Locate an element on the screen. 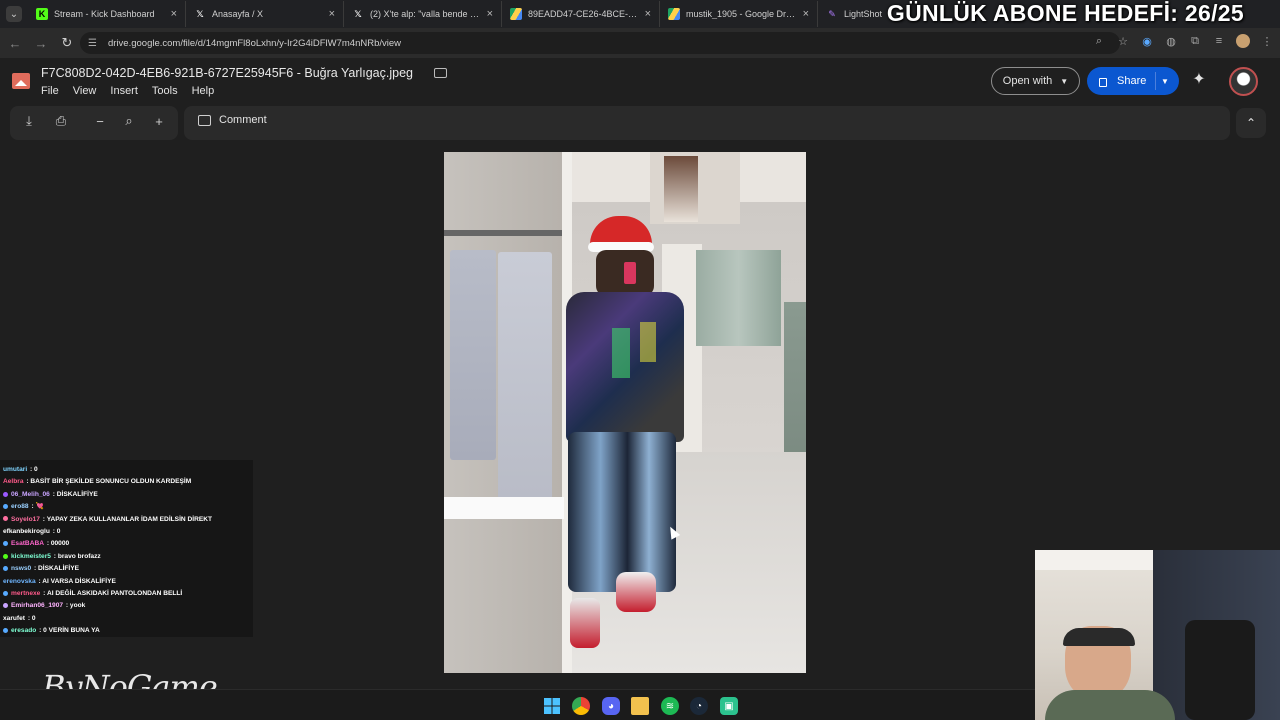  extension-icons: ⌕ ☆ ◉ ◍ ⧉ ≡ ⋮ is located at coordinates (1183, 41).